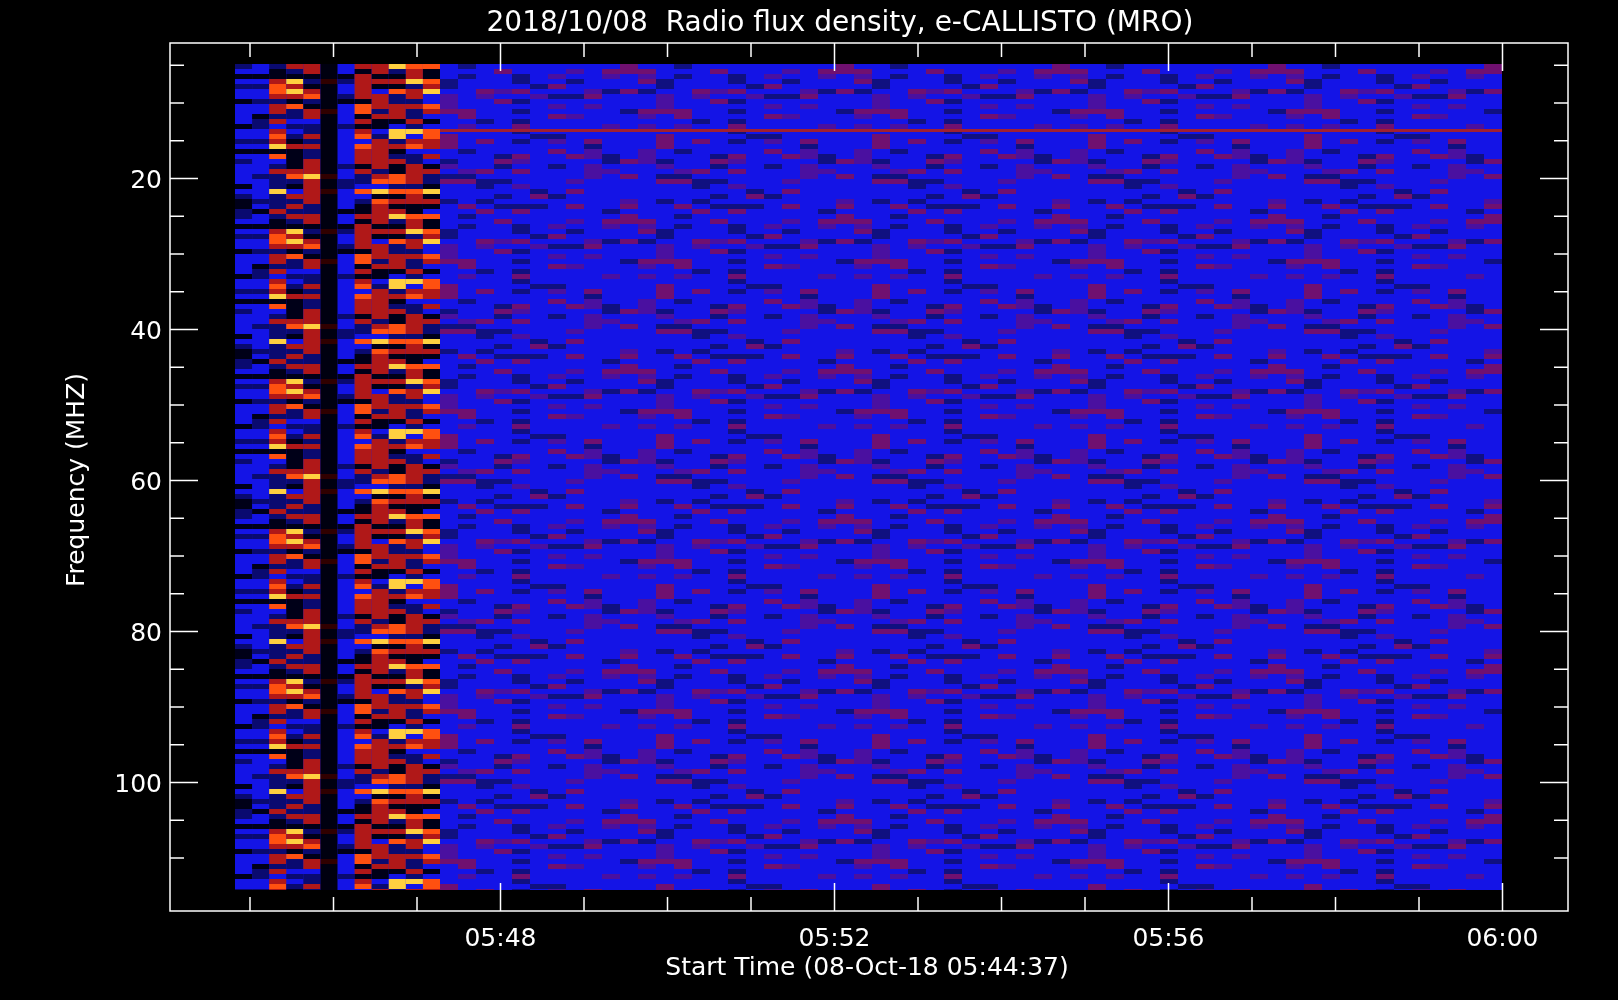 This screenshot has width=1618, height=1000. I want to click on y-tick-label: 60, so click(146, 481).